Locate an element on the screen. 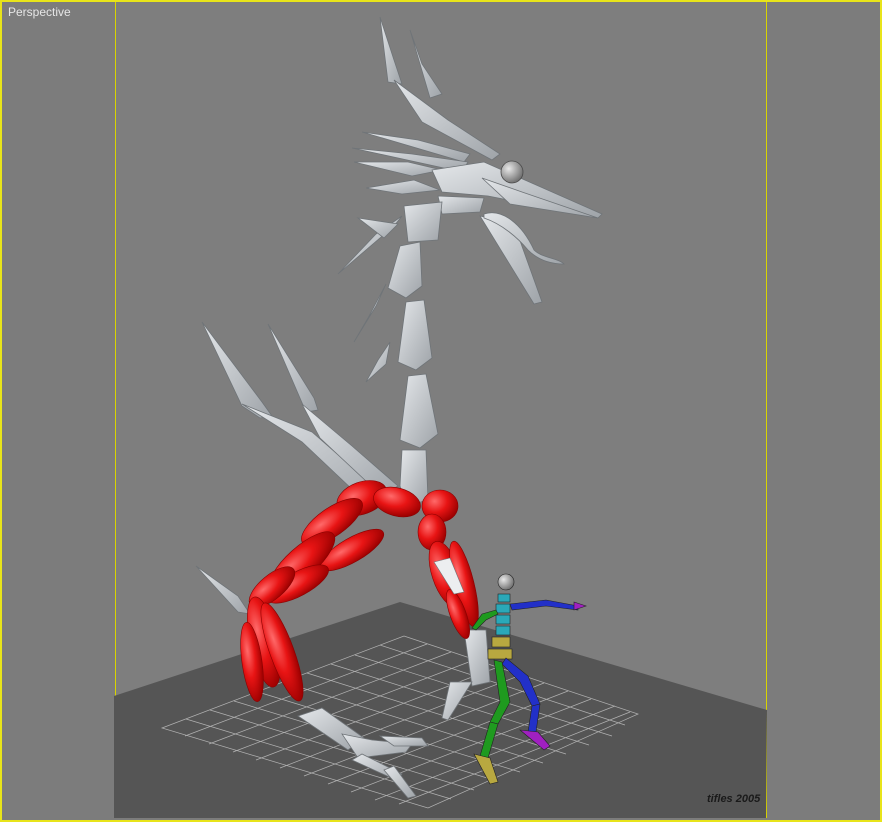  creature-eye is located at coordinates (512, 172).